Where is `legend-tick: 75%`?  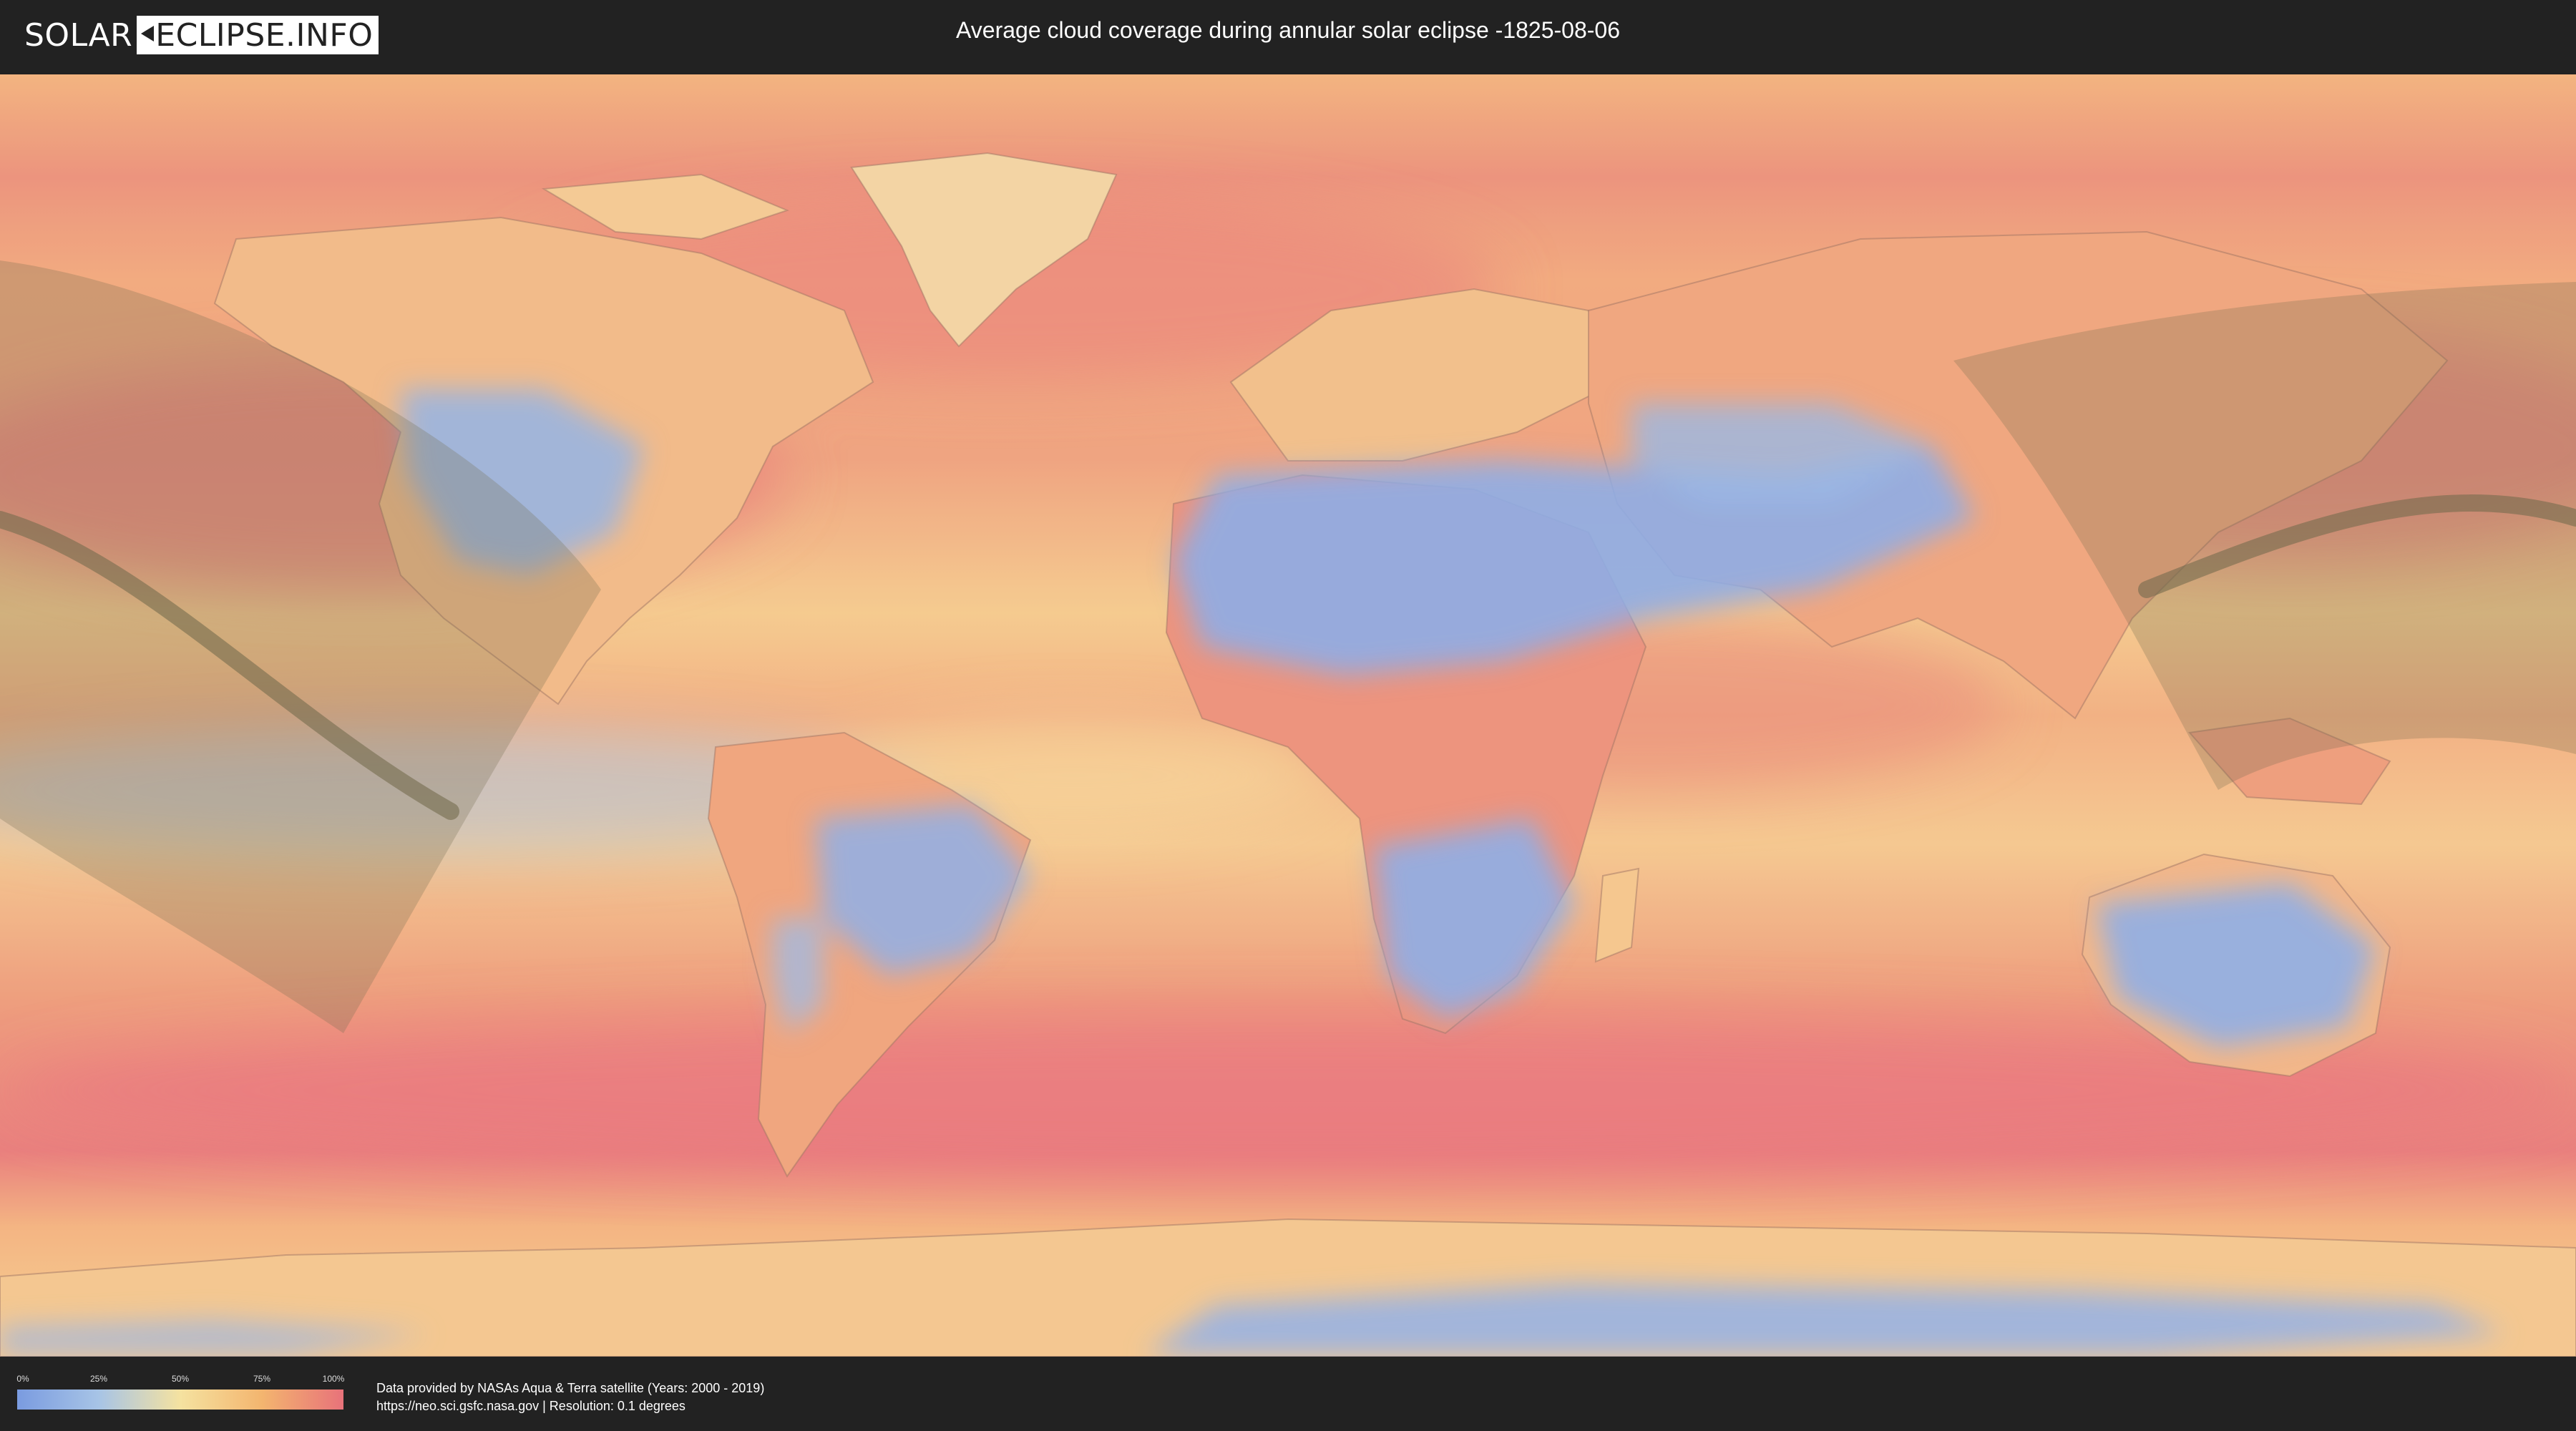
legend-tick: 75% is located at coordinates (262, 1379).